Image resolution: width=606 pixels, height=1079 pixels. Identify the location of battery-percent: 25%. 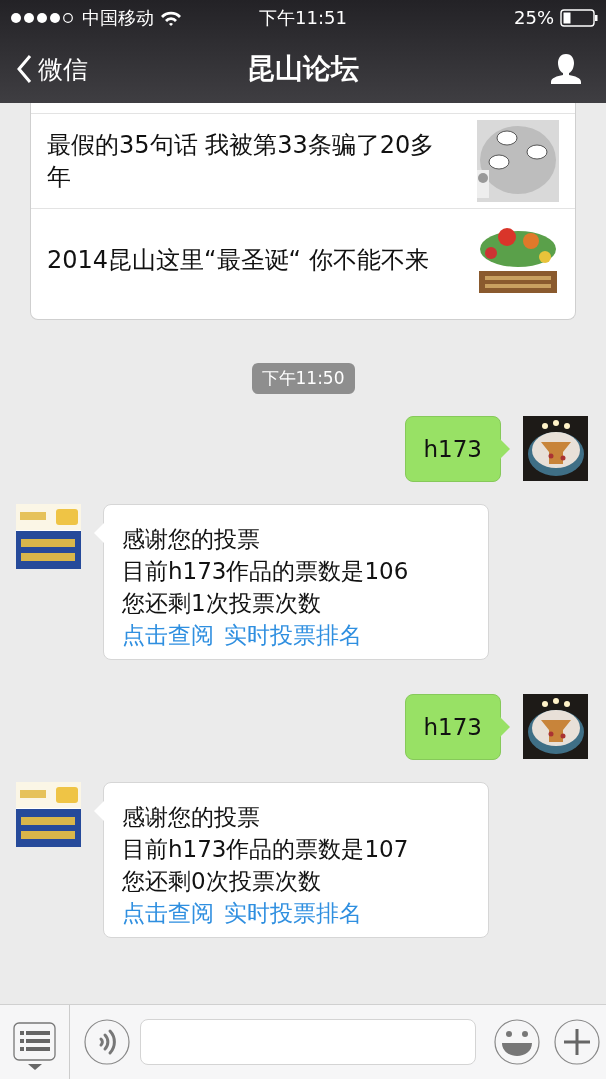
(534, 17).